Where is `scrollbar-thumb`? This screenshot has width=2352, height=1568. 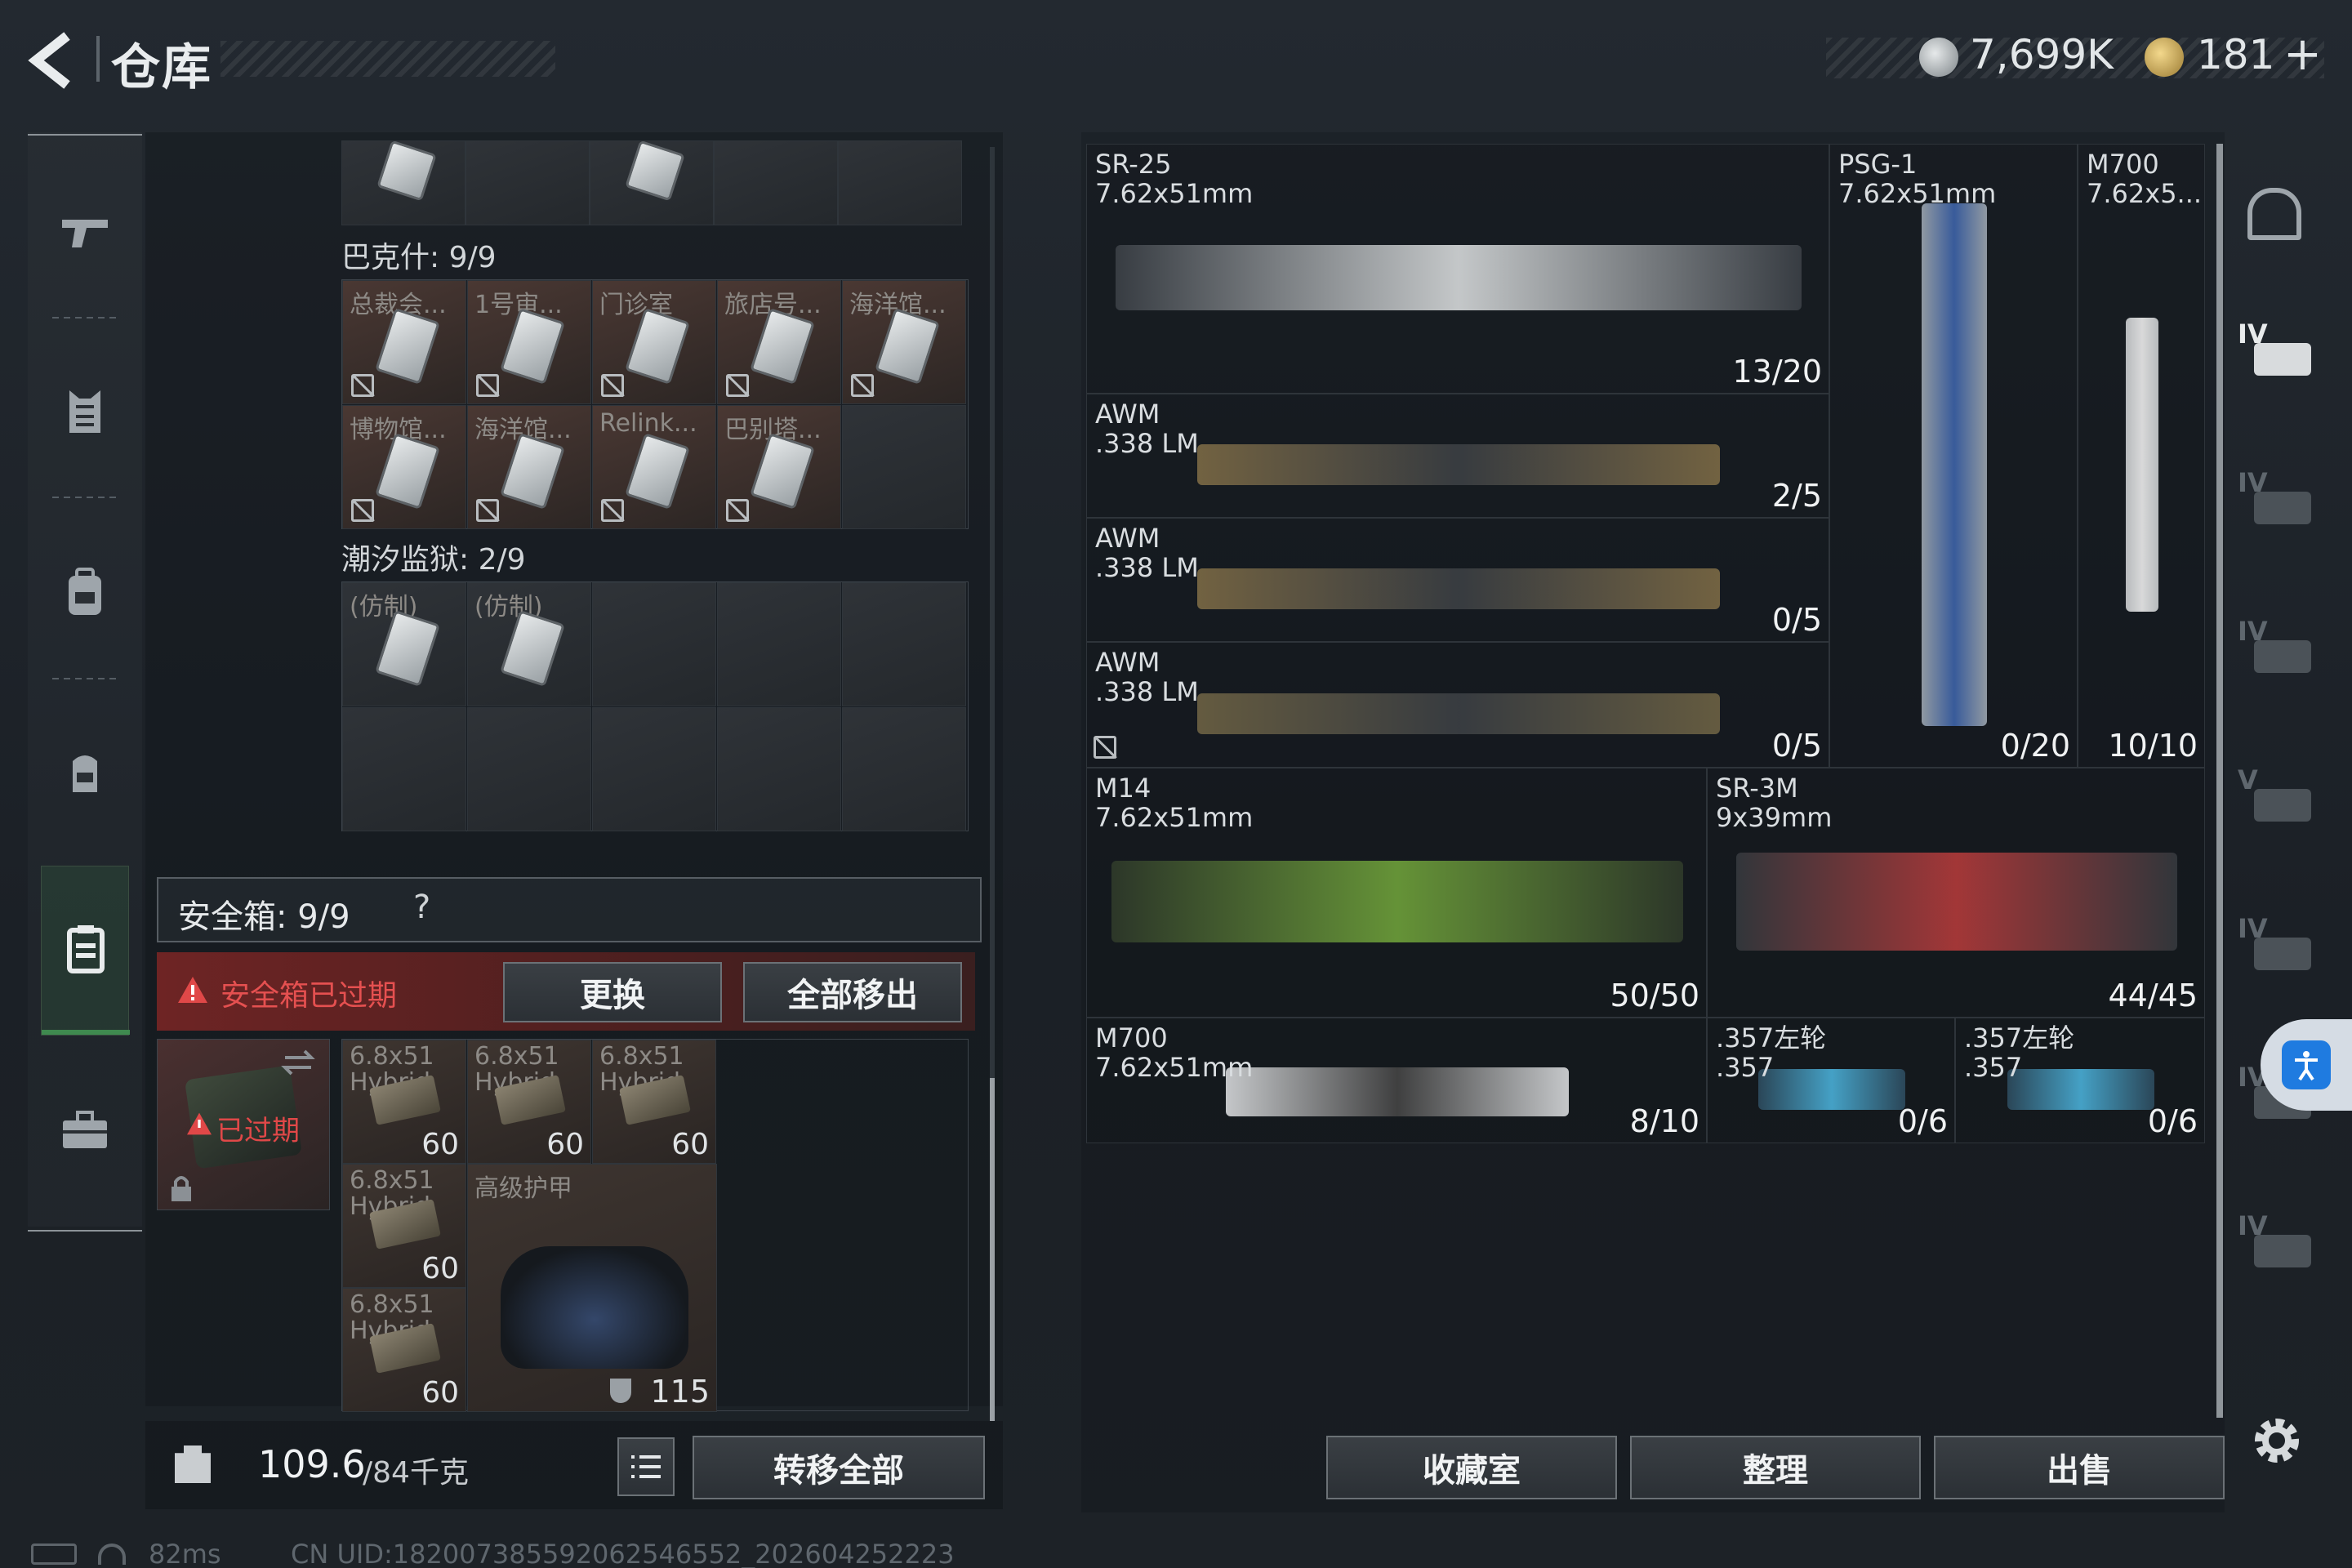 scrollbar-thumb is located at coordinates (992, 1249).